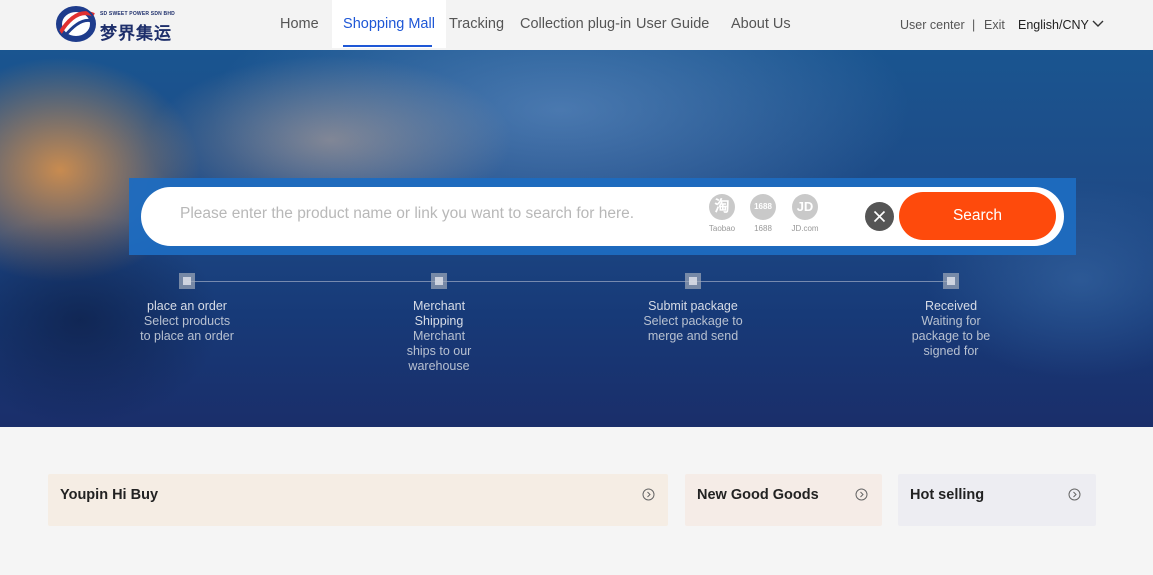 This screenshot has height=575, width=1153. What do you see at coordinates (951, 336) in the screenshot?
I see `step-description: Waiting for package to be signed for` at bounding box center [951, 336].